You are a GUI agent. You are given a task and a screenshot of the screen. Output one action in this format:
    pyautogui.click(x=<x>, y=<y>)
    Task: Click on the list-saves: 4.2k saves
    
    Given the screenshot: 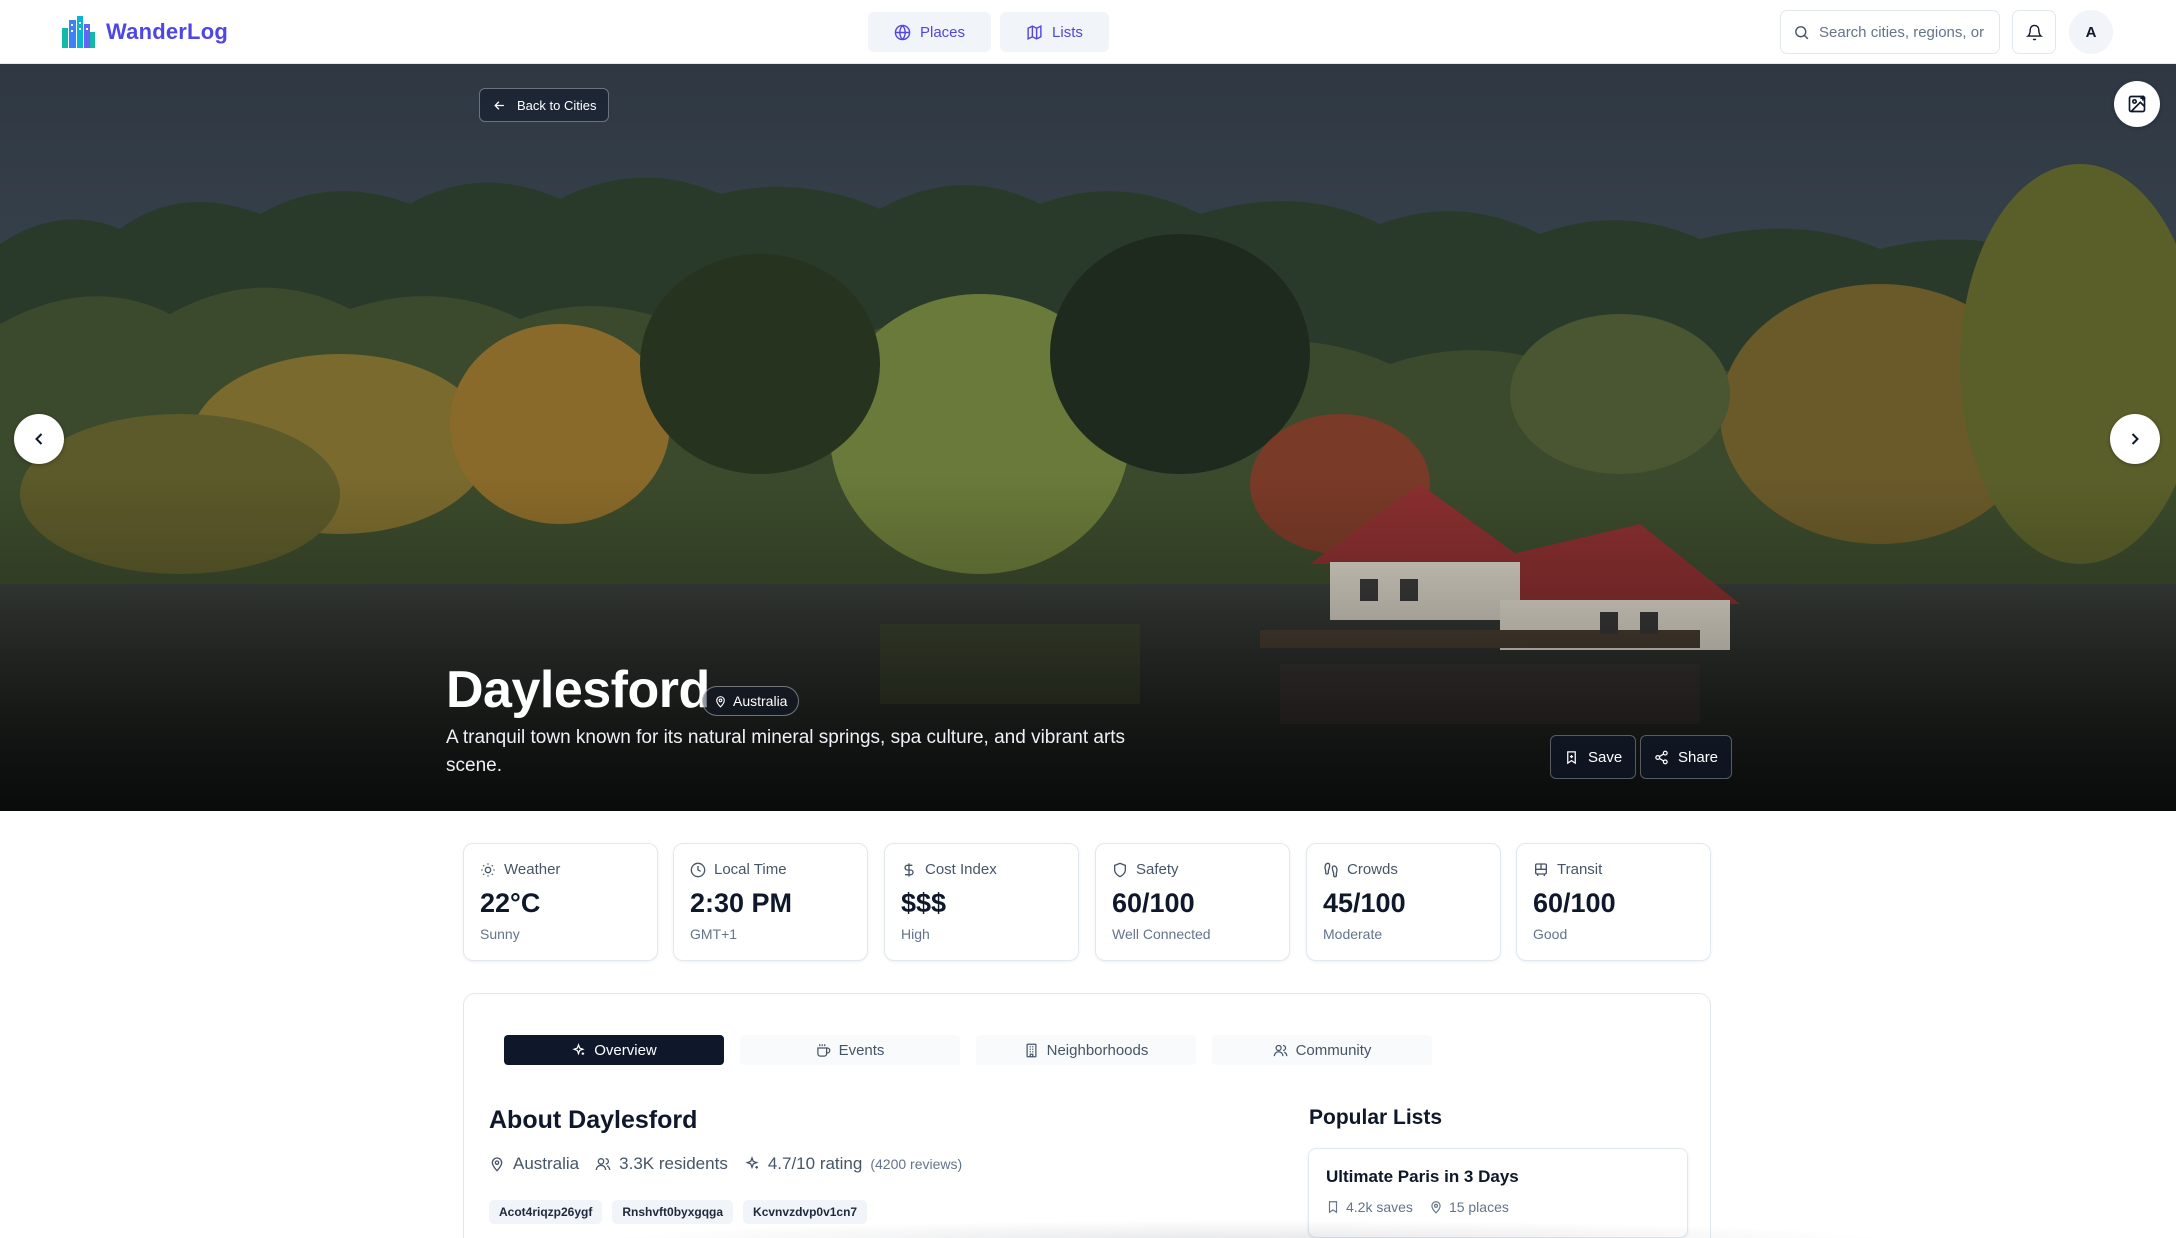 What is the action you would take?
    pyautogui.click(x=1369, y=1207)
    